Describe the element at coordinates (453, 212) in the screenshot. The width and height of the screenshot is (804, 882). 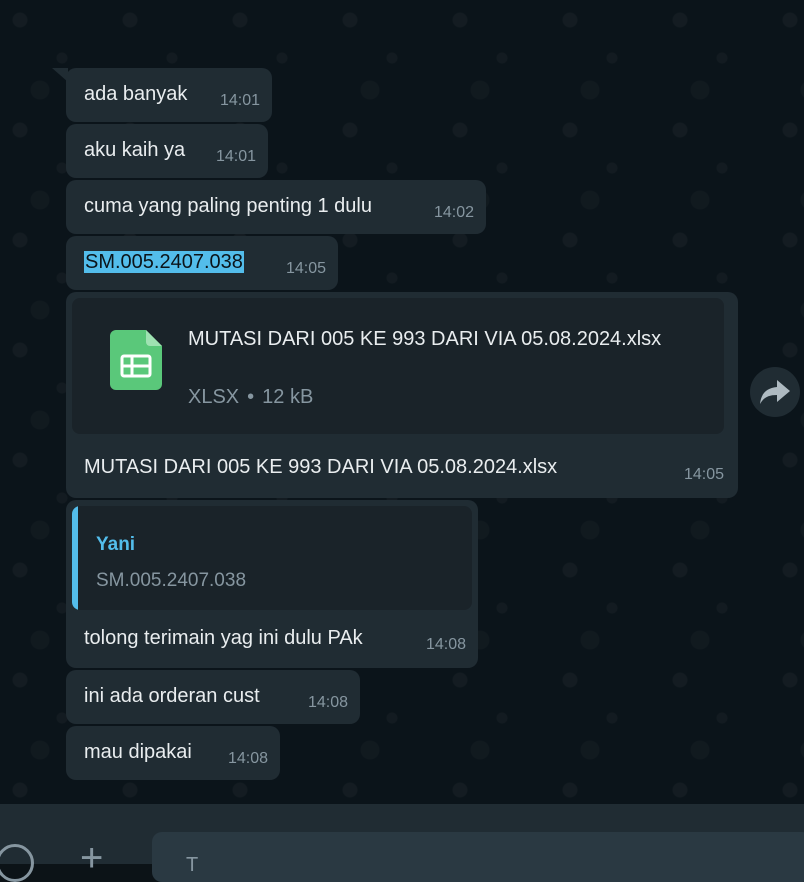
I see `message-time: 14:02` at that location.